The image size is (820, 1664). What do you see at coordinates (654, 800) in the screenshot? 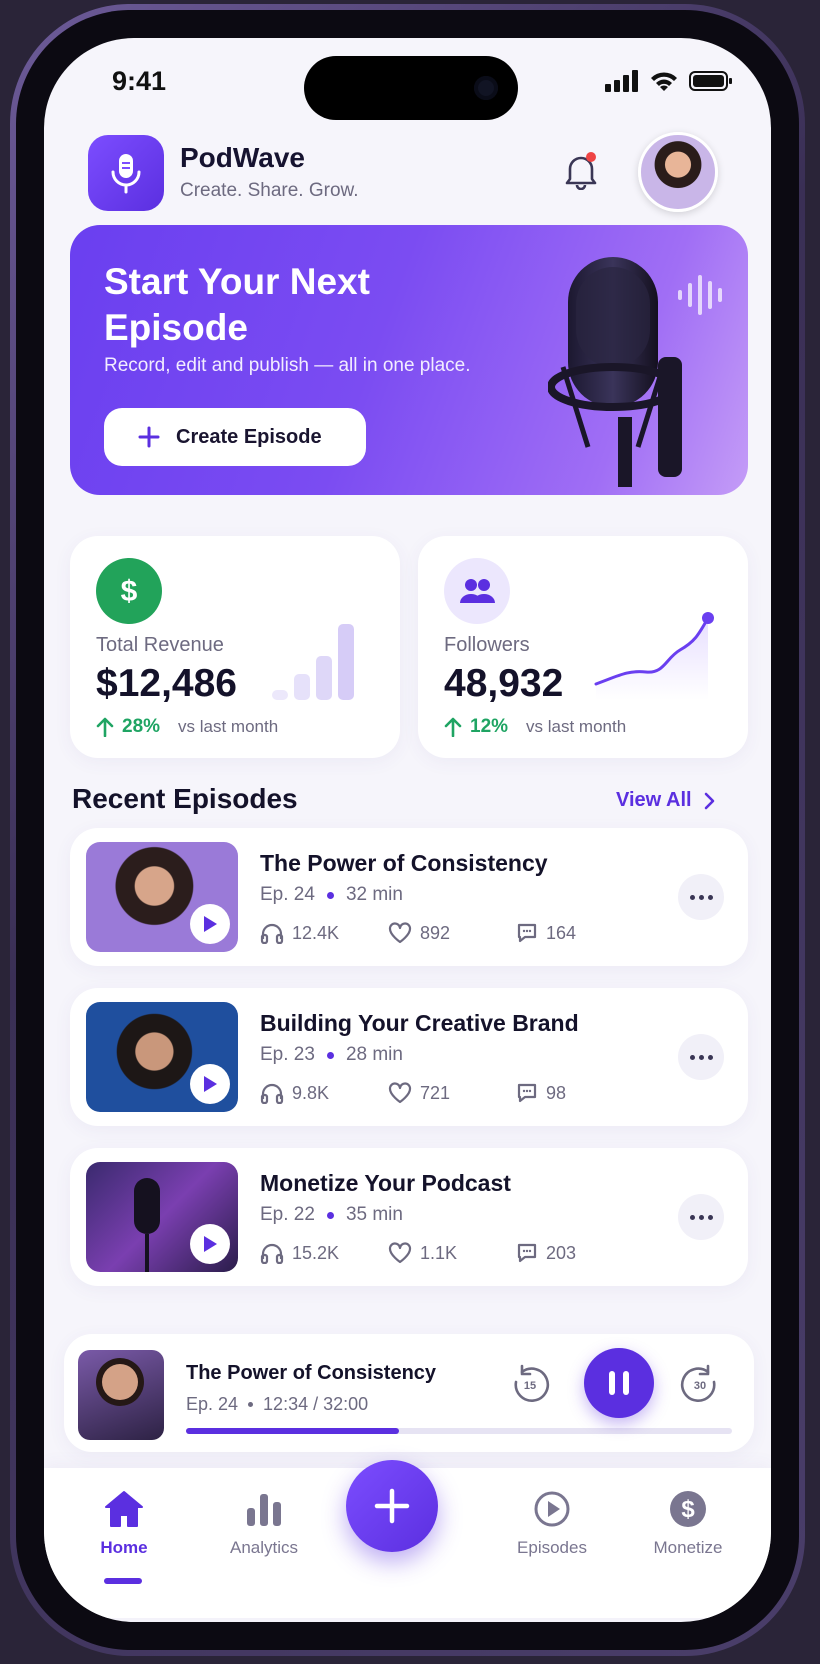
I see `view-all-label: View All` at bounding box center [654, 800].